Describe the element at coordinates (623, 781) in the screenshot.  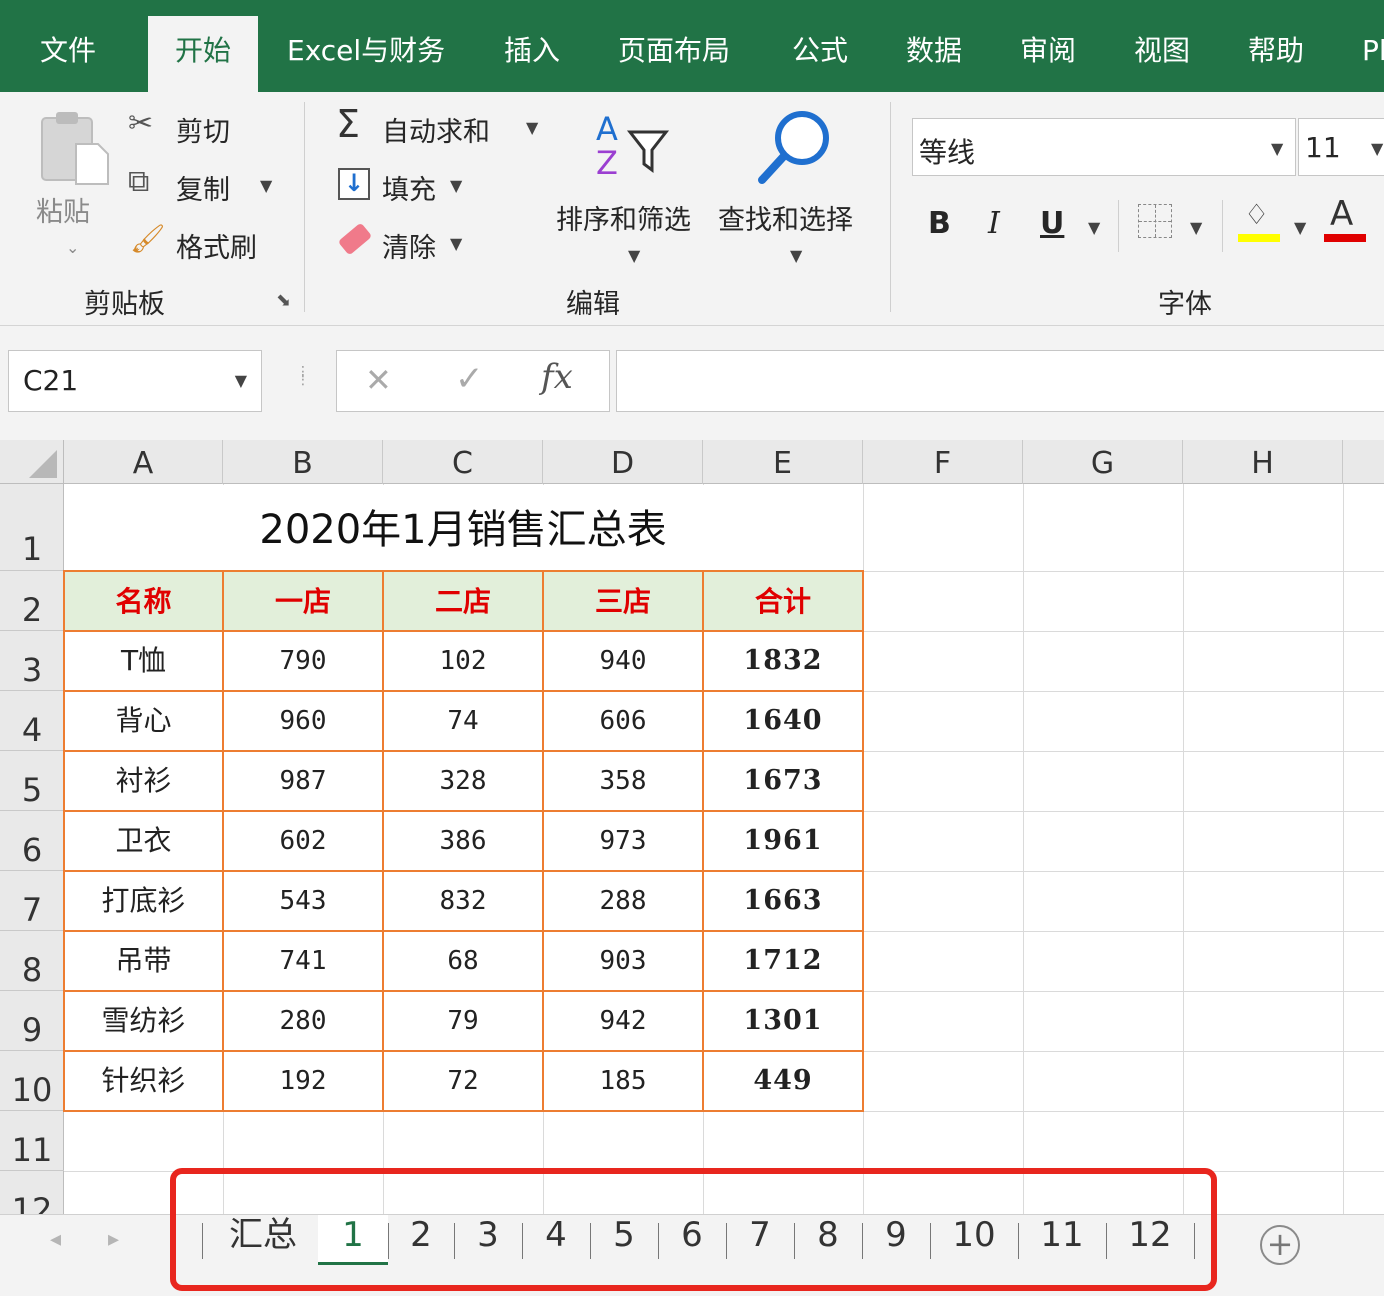
I see `table-cell: 358` at that location.